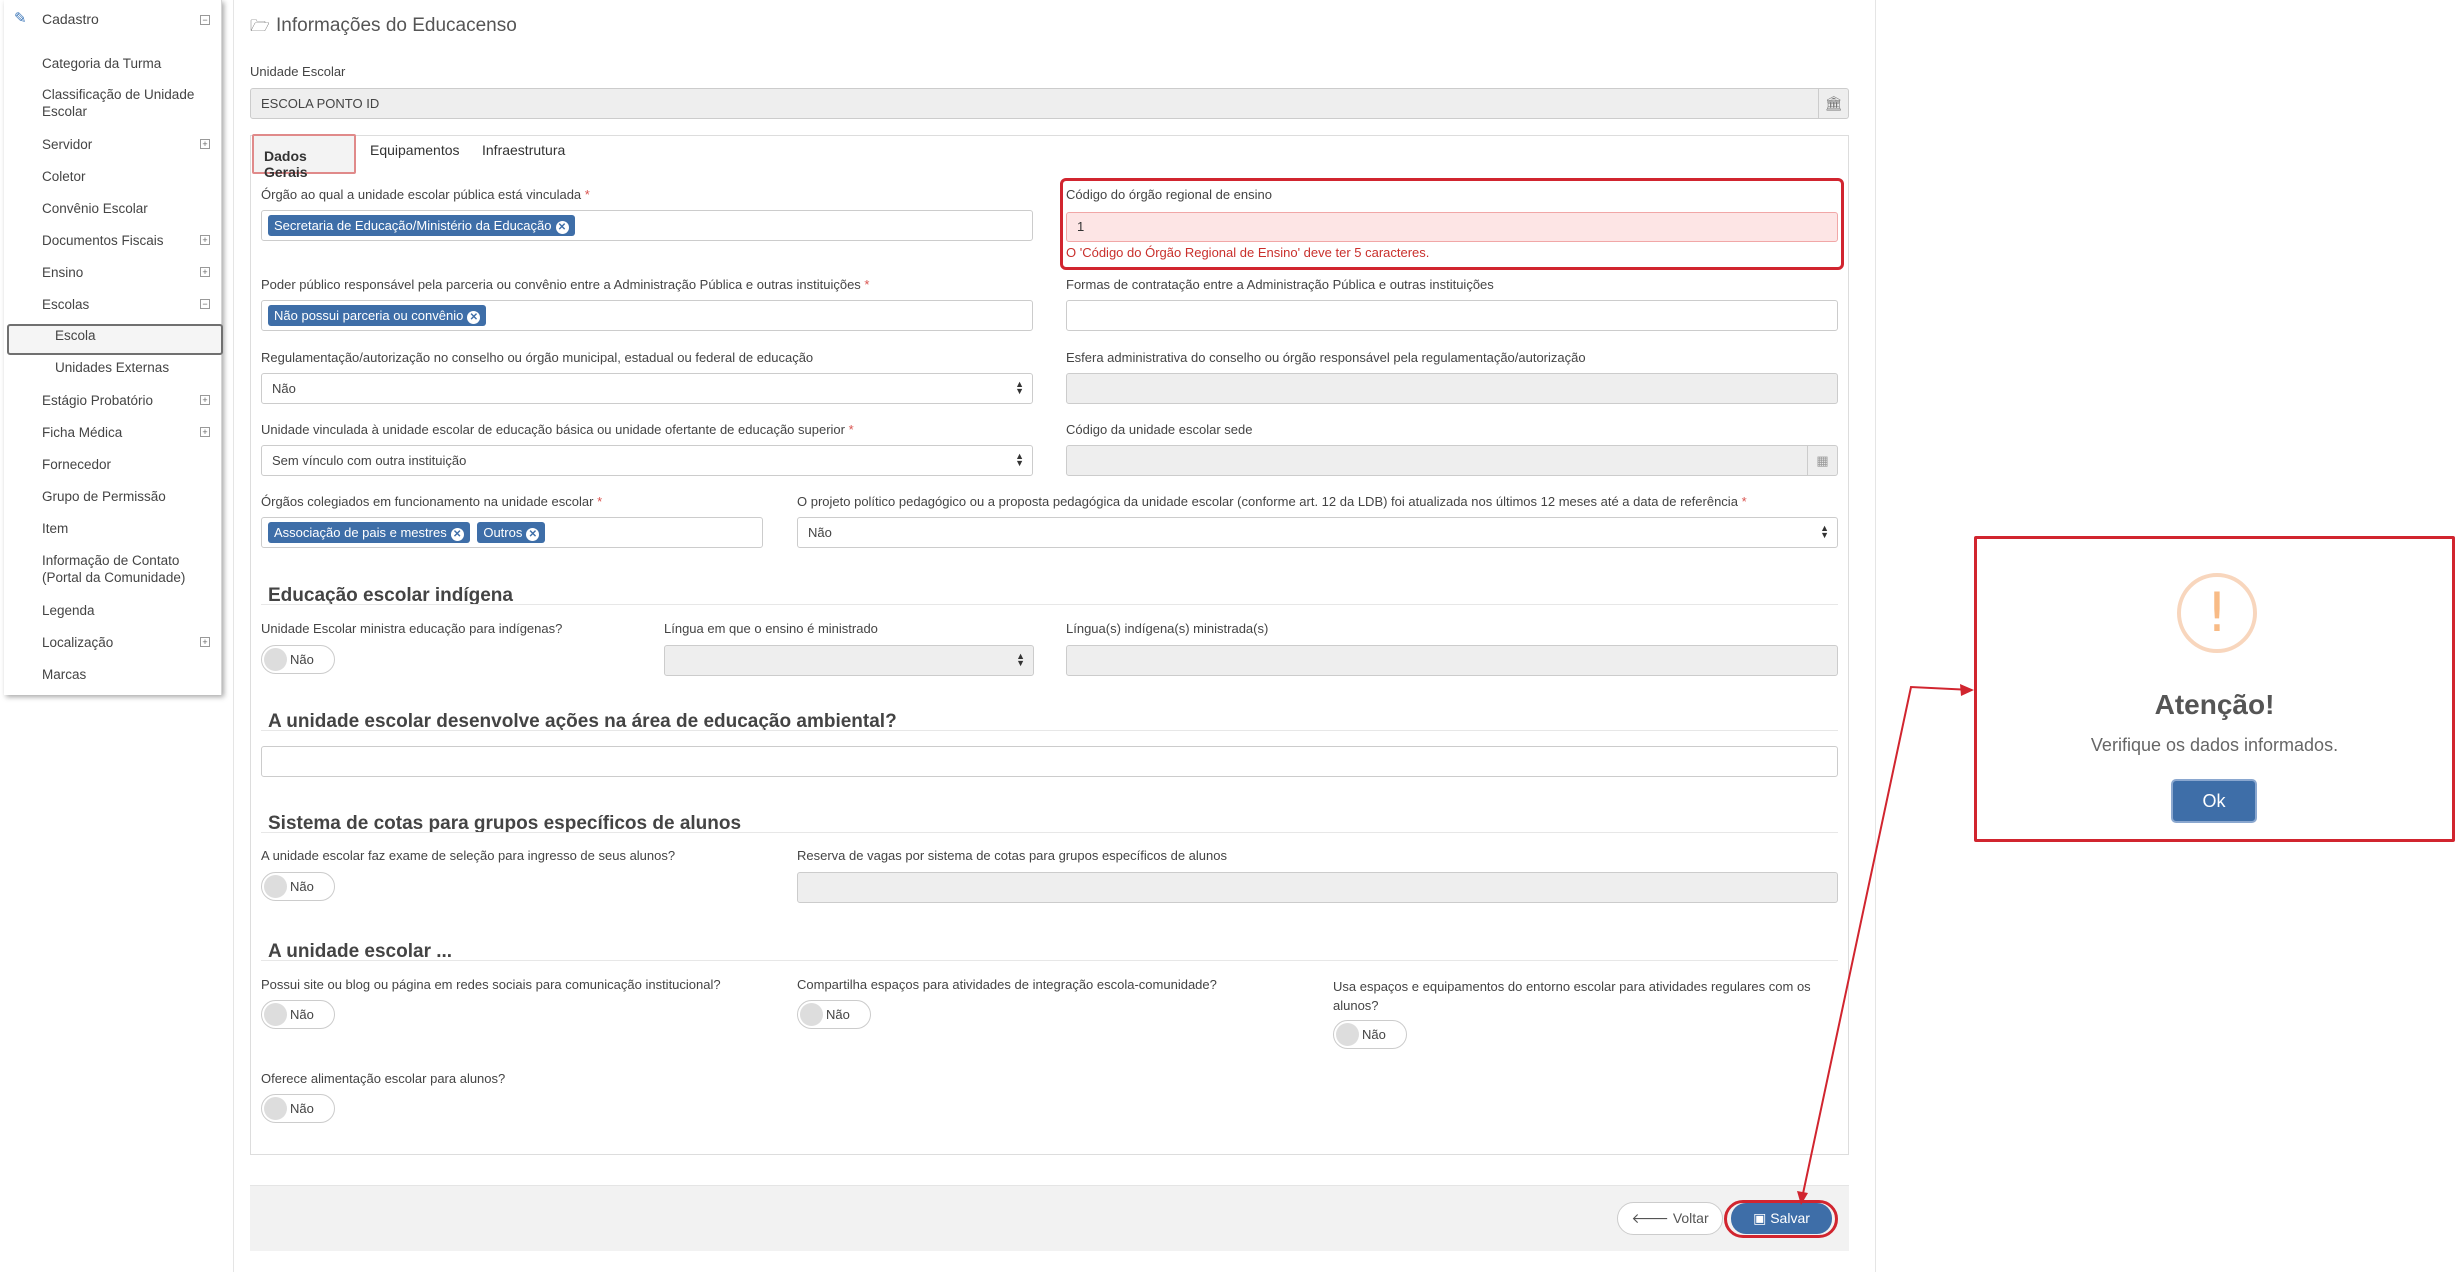 This screenshot has height=1272, width=2459. What do you see at coordinates (1802, 1198) in the screenshot?
I see `annotation-arrowhead-save` at bounding box center [1802, 1198].